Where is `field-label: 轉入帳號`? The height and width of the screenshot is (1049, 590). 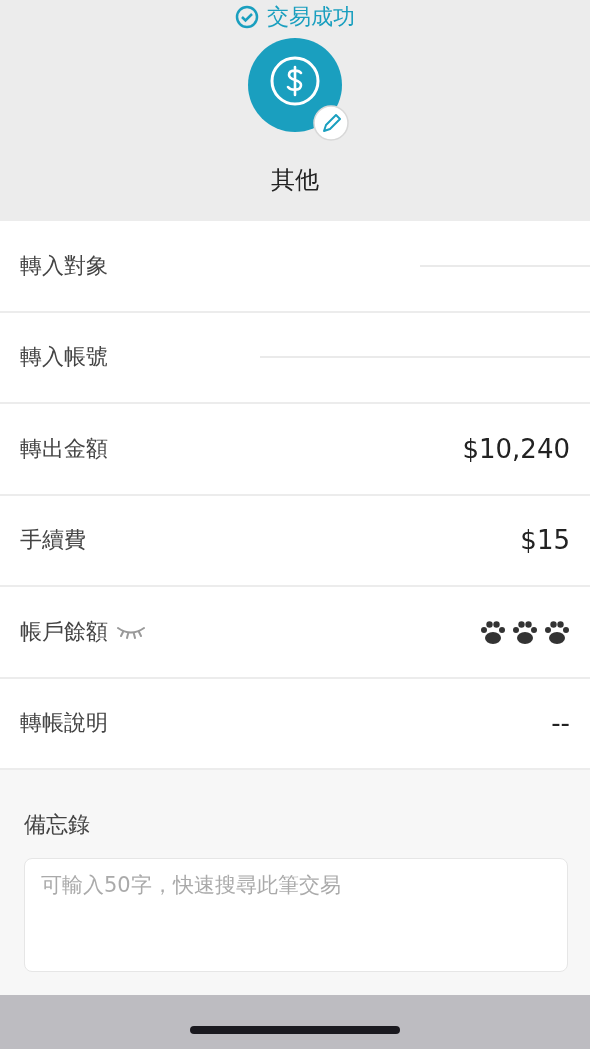 field-label: 轉入帳號 is located at coordinates (64, 357).